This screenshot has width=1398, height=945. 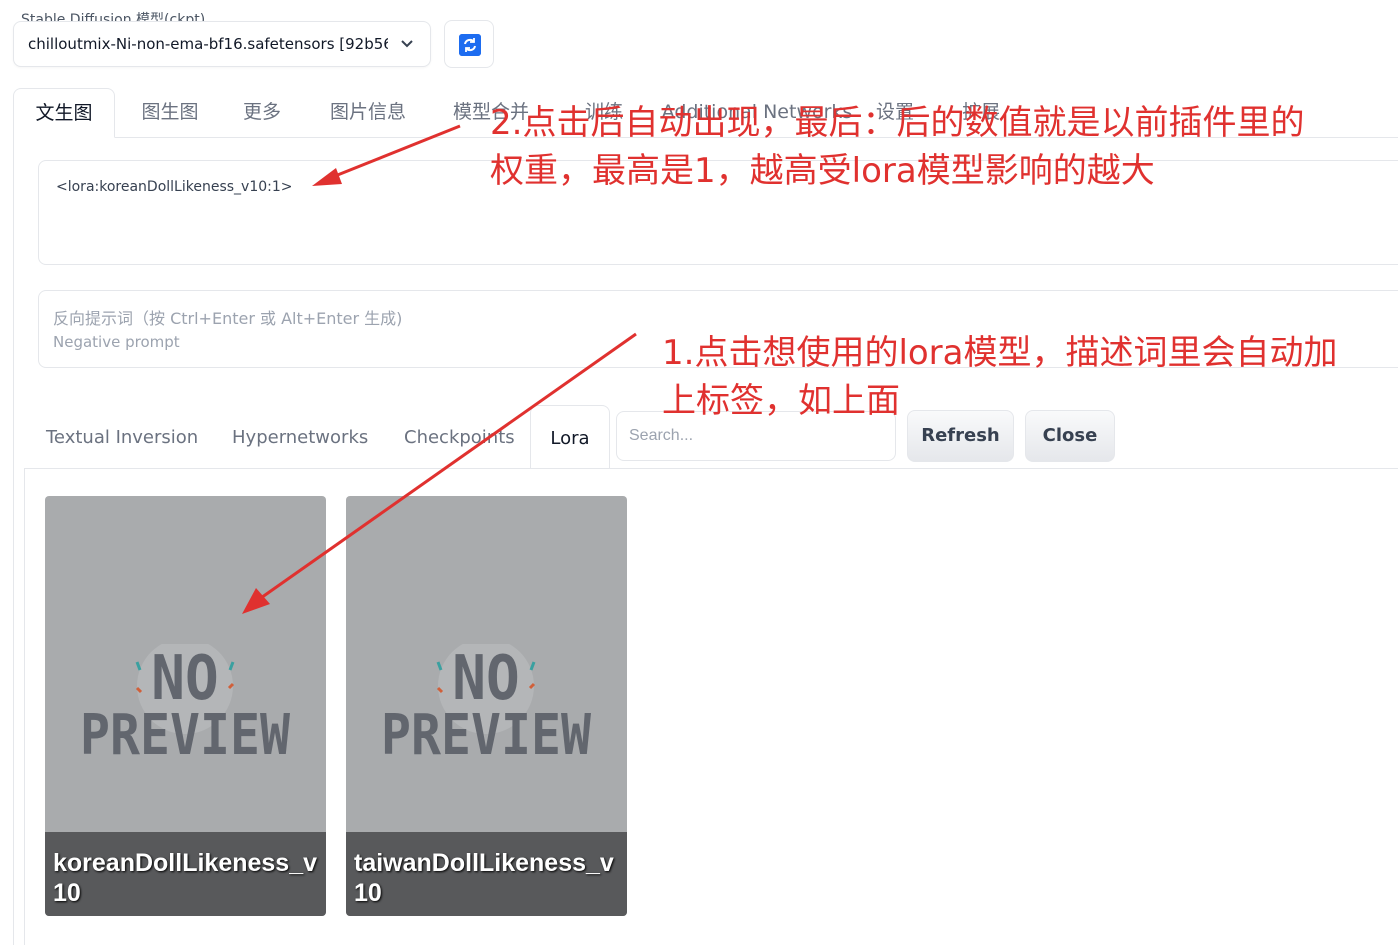 I want to click on arrow-to-prompt, so click(x=395, y=152).